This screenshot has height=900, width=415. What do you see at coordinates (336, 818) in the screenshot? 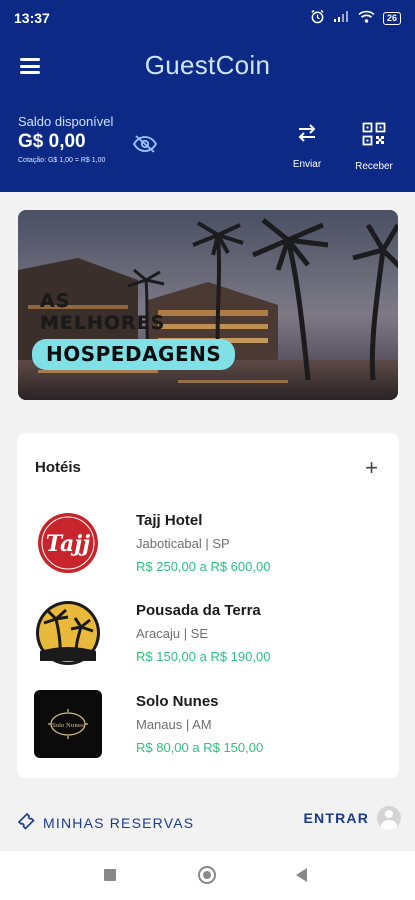
I see `login-label: ENTRAR` at bounding box center [336, 818].